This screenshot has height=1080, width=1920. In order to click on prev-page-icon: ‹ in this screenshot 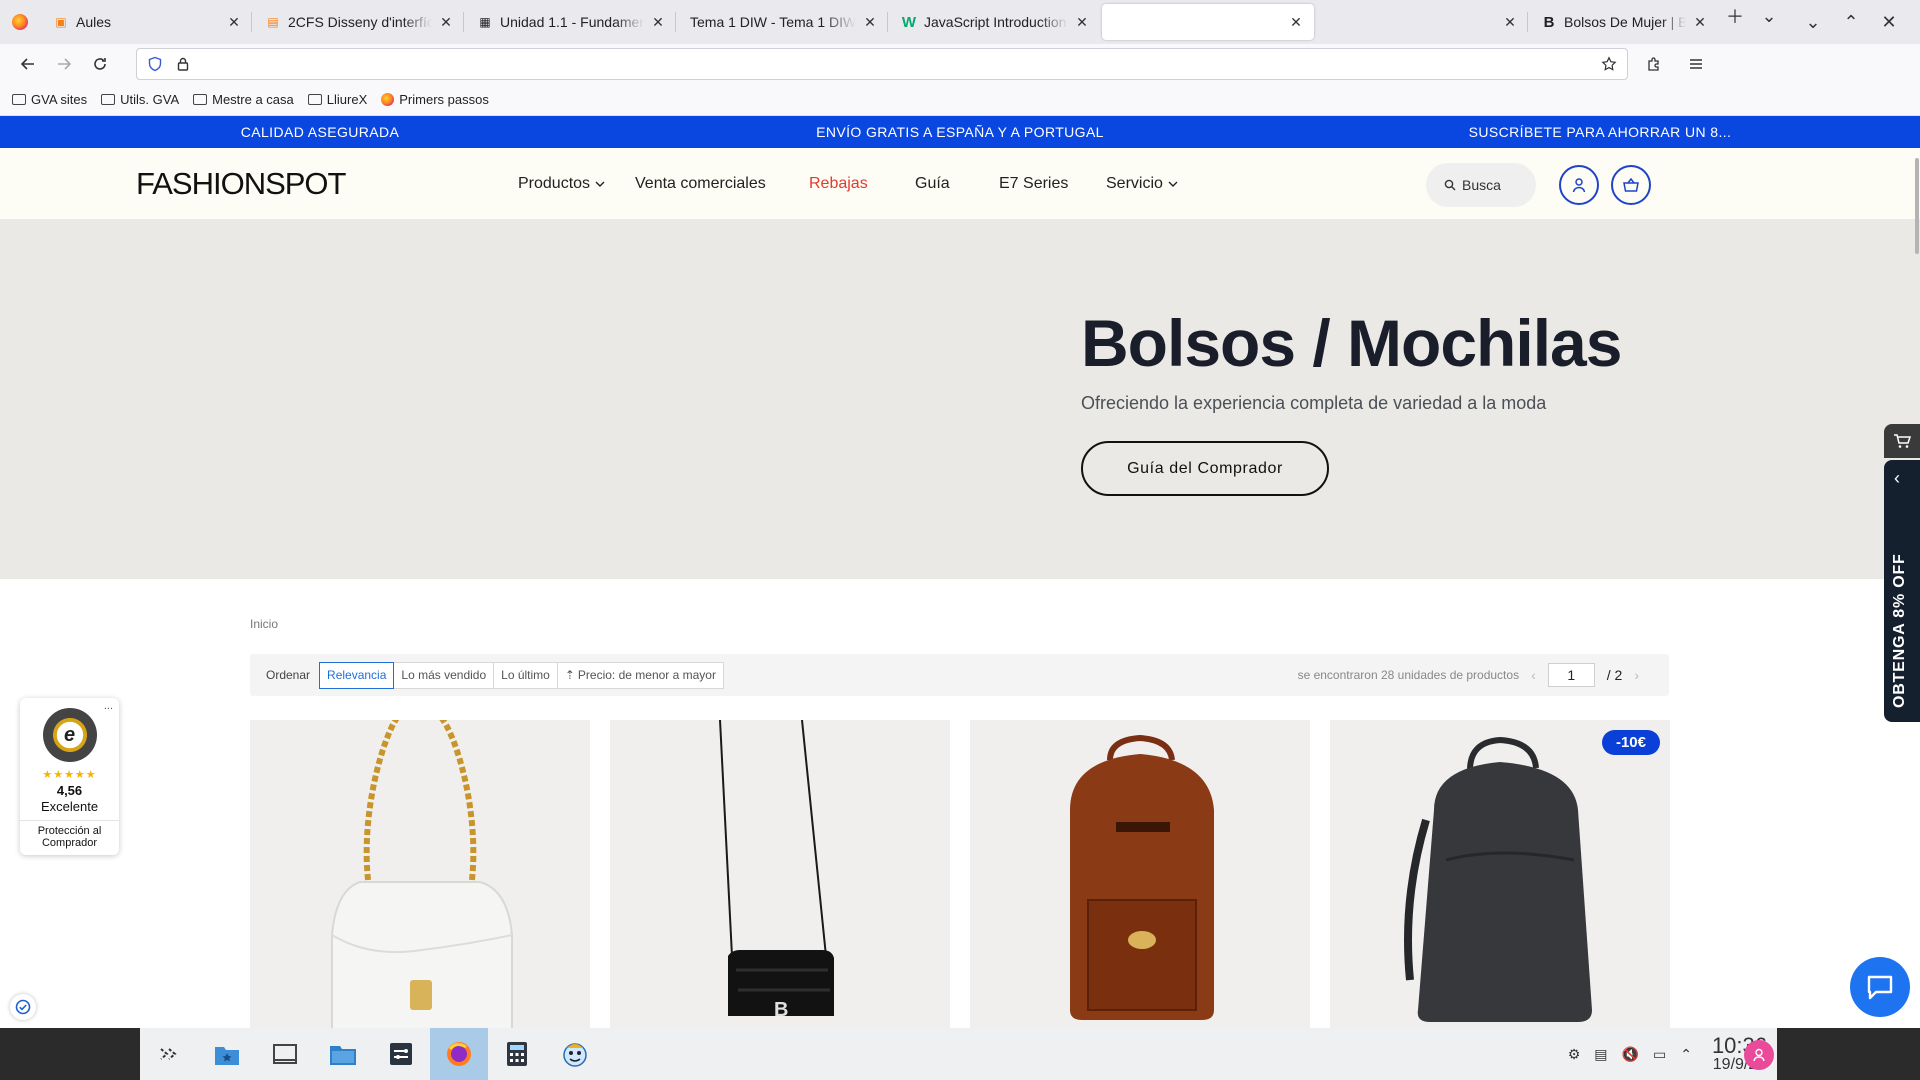, I will do `click(1533, 675)`.